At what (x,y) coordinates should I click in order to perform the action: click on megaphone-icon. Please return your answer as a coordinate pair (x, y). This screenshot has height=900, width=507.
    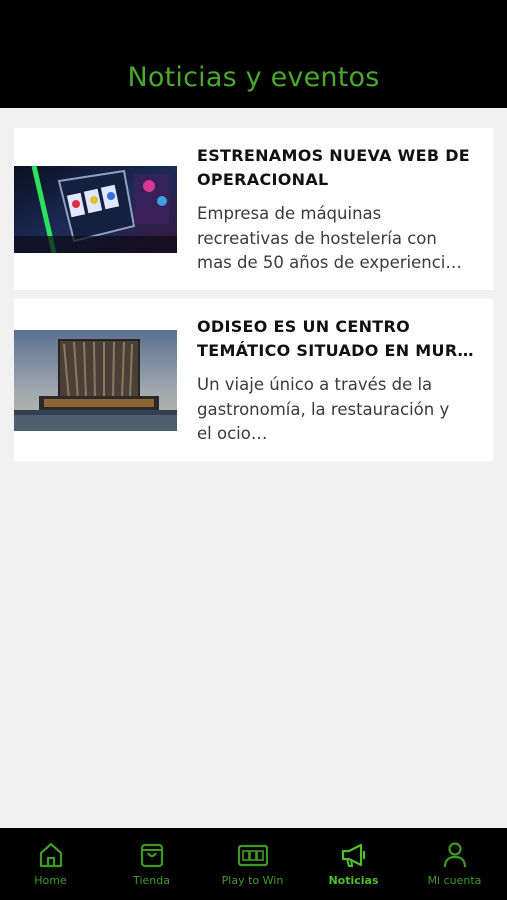
    Looking at the image, I should click on (353, 855).